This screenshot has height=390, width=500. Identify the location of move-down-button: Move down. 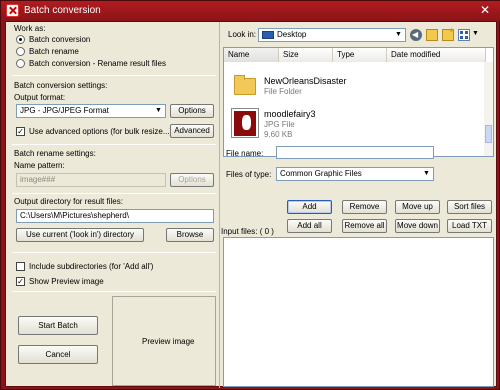
(417, 226).